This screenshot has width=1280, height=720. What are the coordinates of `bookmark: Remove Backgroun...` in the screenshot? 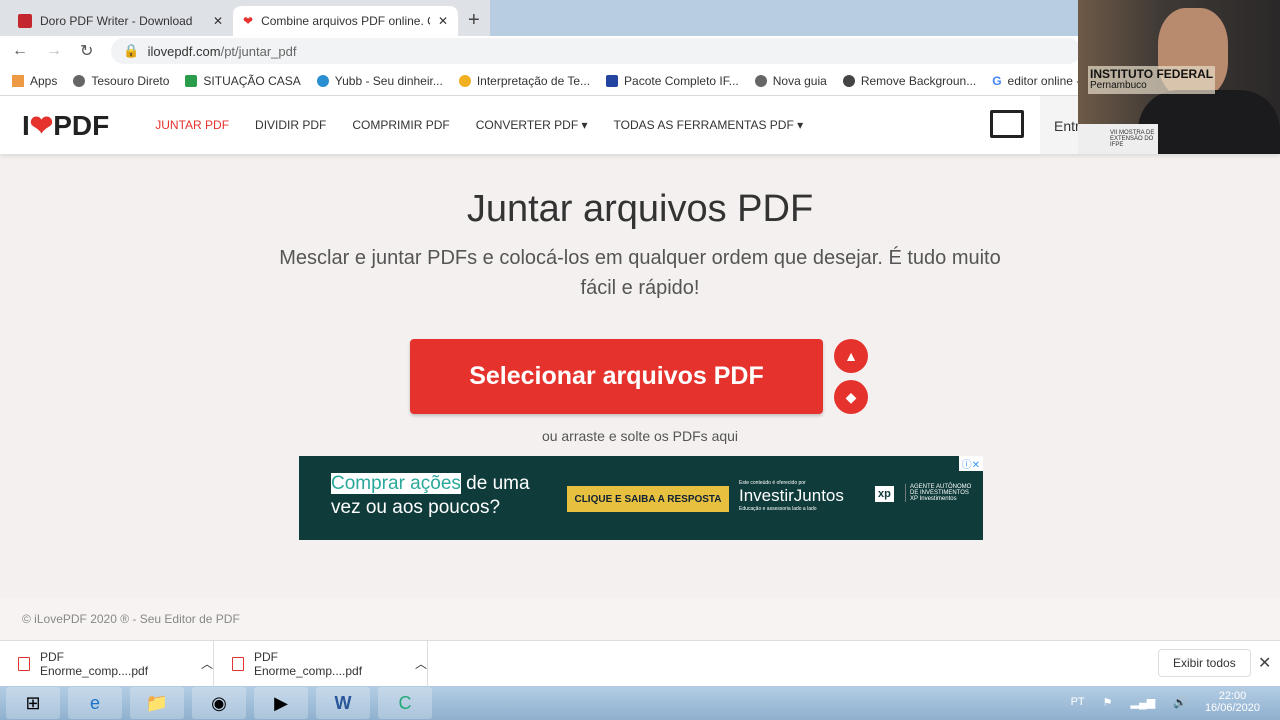 It's located at (909, 81).